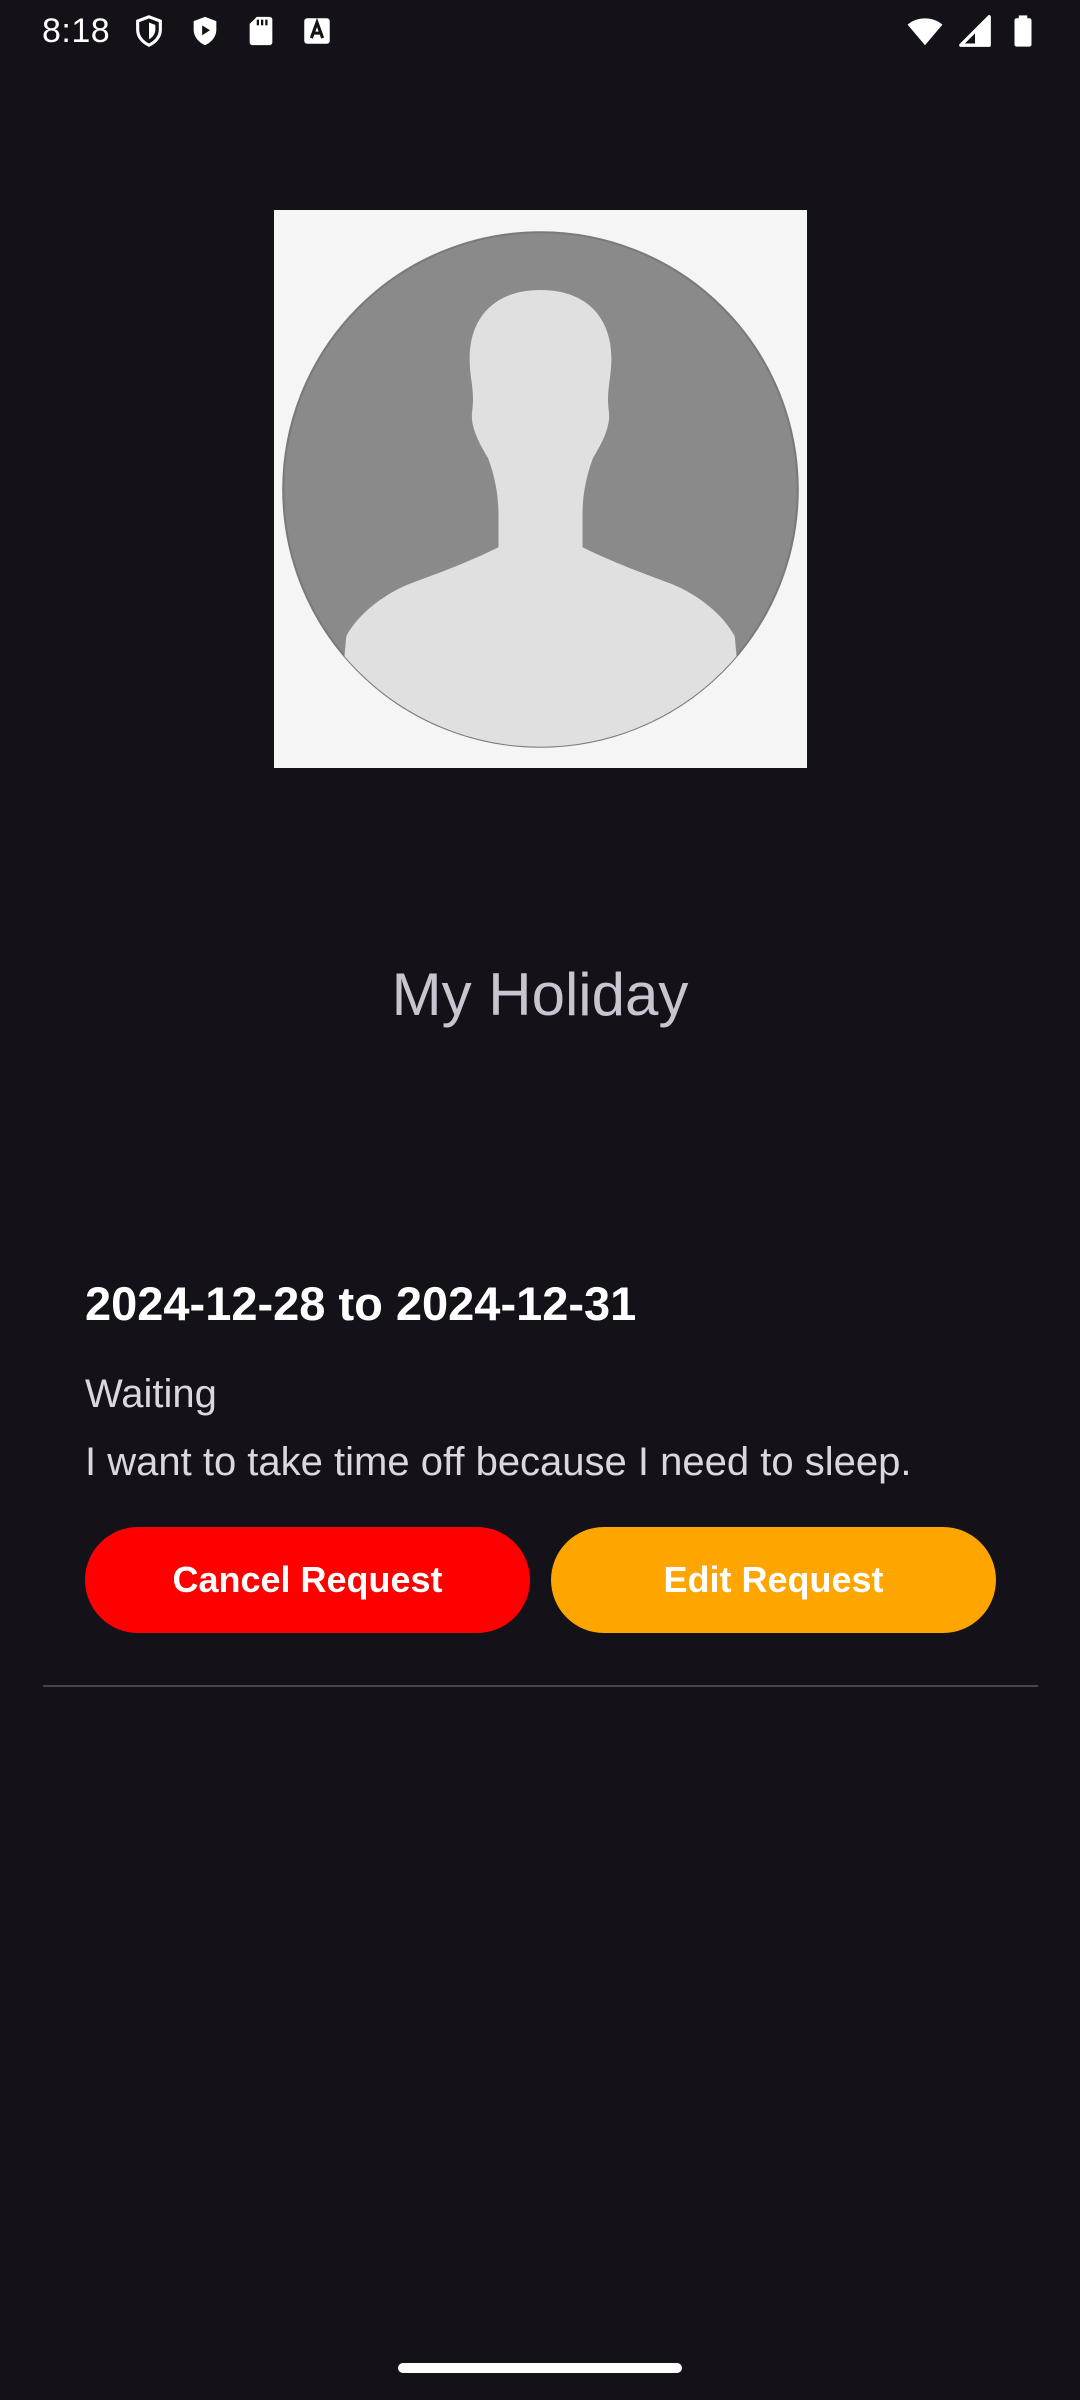 The height and width of the screenshot is (2400, 1080). Describe the element at coordinates (261, 31) in the screenshot. I see `sd-card-icon` at that location.